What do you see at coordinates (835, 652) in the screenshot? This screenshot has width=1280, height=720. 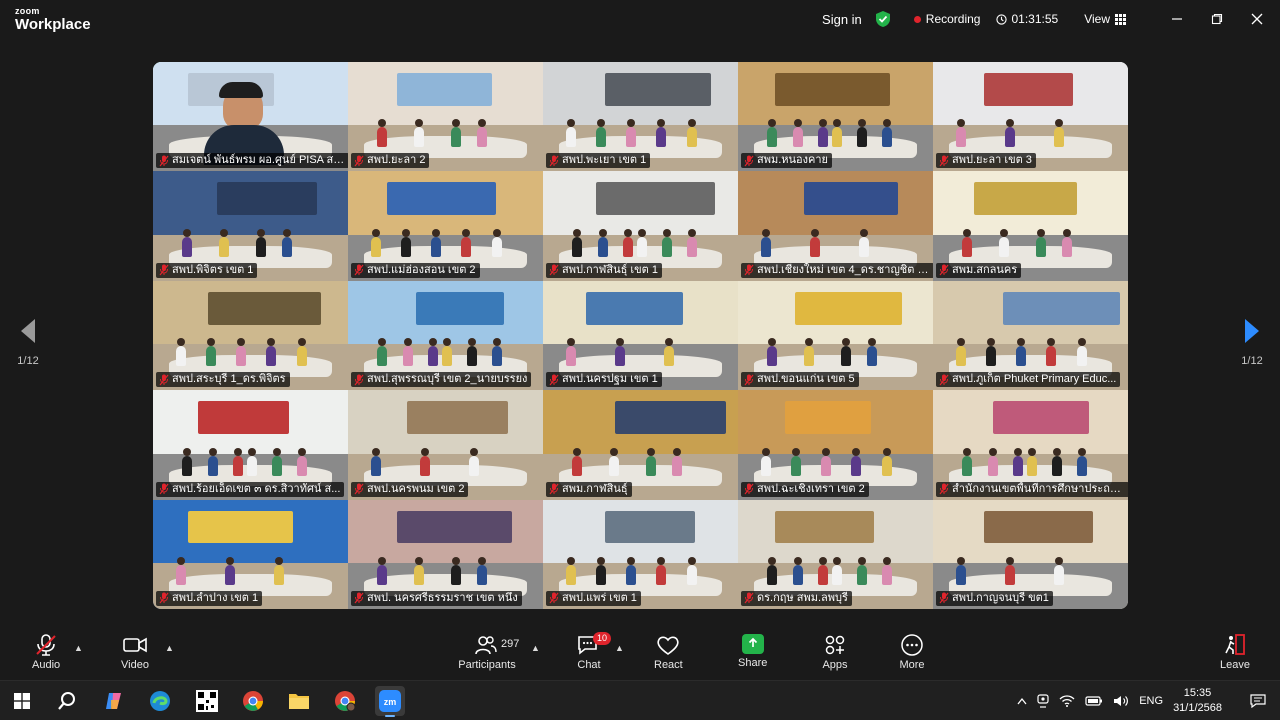 I see `apps-button: Apps` at bounding box center [835, 652].